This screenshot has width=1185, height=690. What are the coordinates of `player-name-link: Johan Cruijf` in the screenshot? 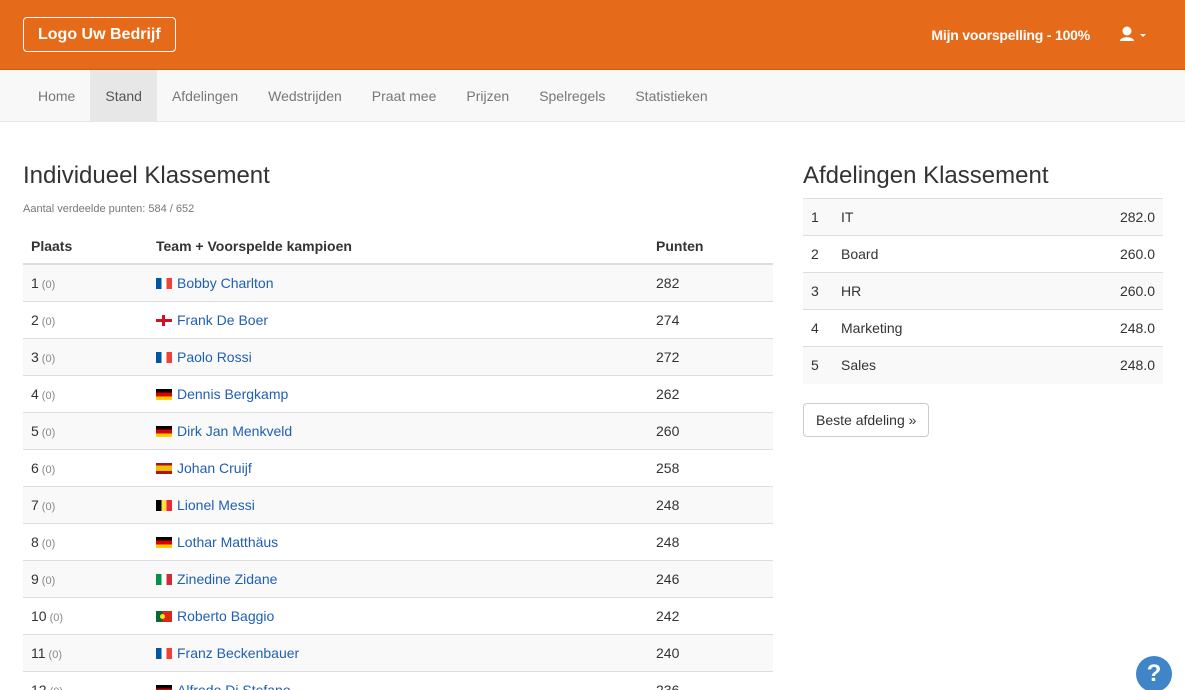 It's located at (214, 468).